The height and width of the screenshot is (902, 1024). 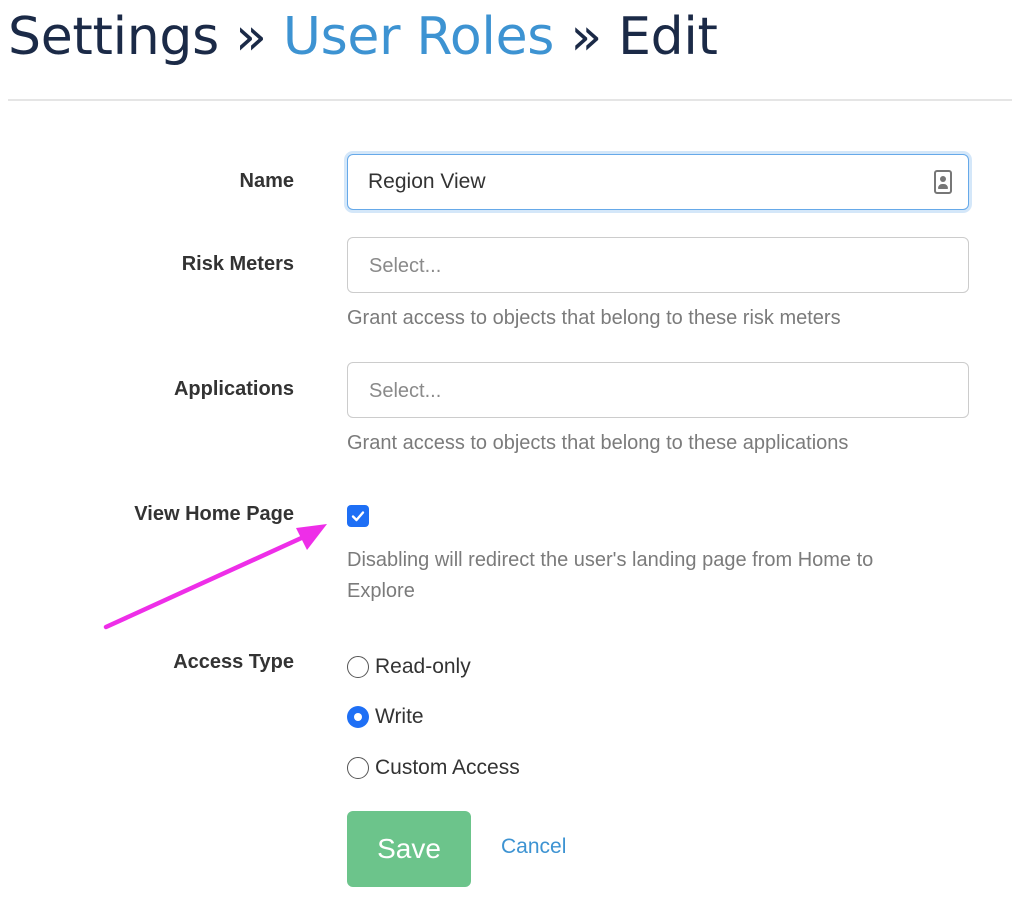 What do you see at coordinates (423, 667) in the screenshot?
I see `read-only-label: Read-only` at bounding box center [423, 667].